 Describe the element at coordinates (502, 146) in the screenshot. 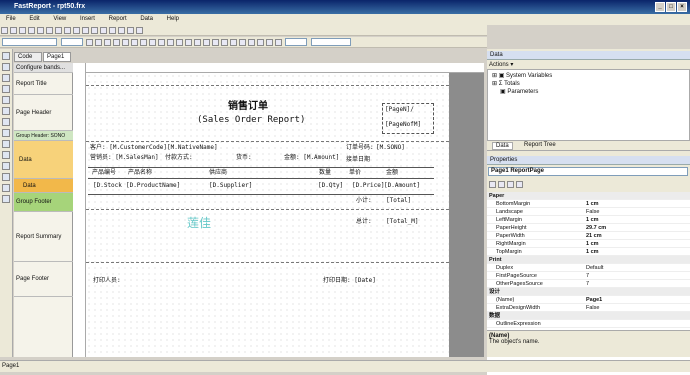

I see `tab-data: Data` at that location.